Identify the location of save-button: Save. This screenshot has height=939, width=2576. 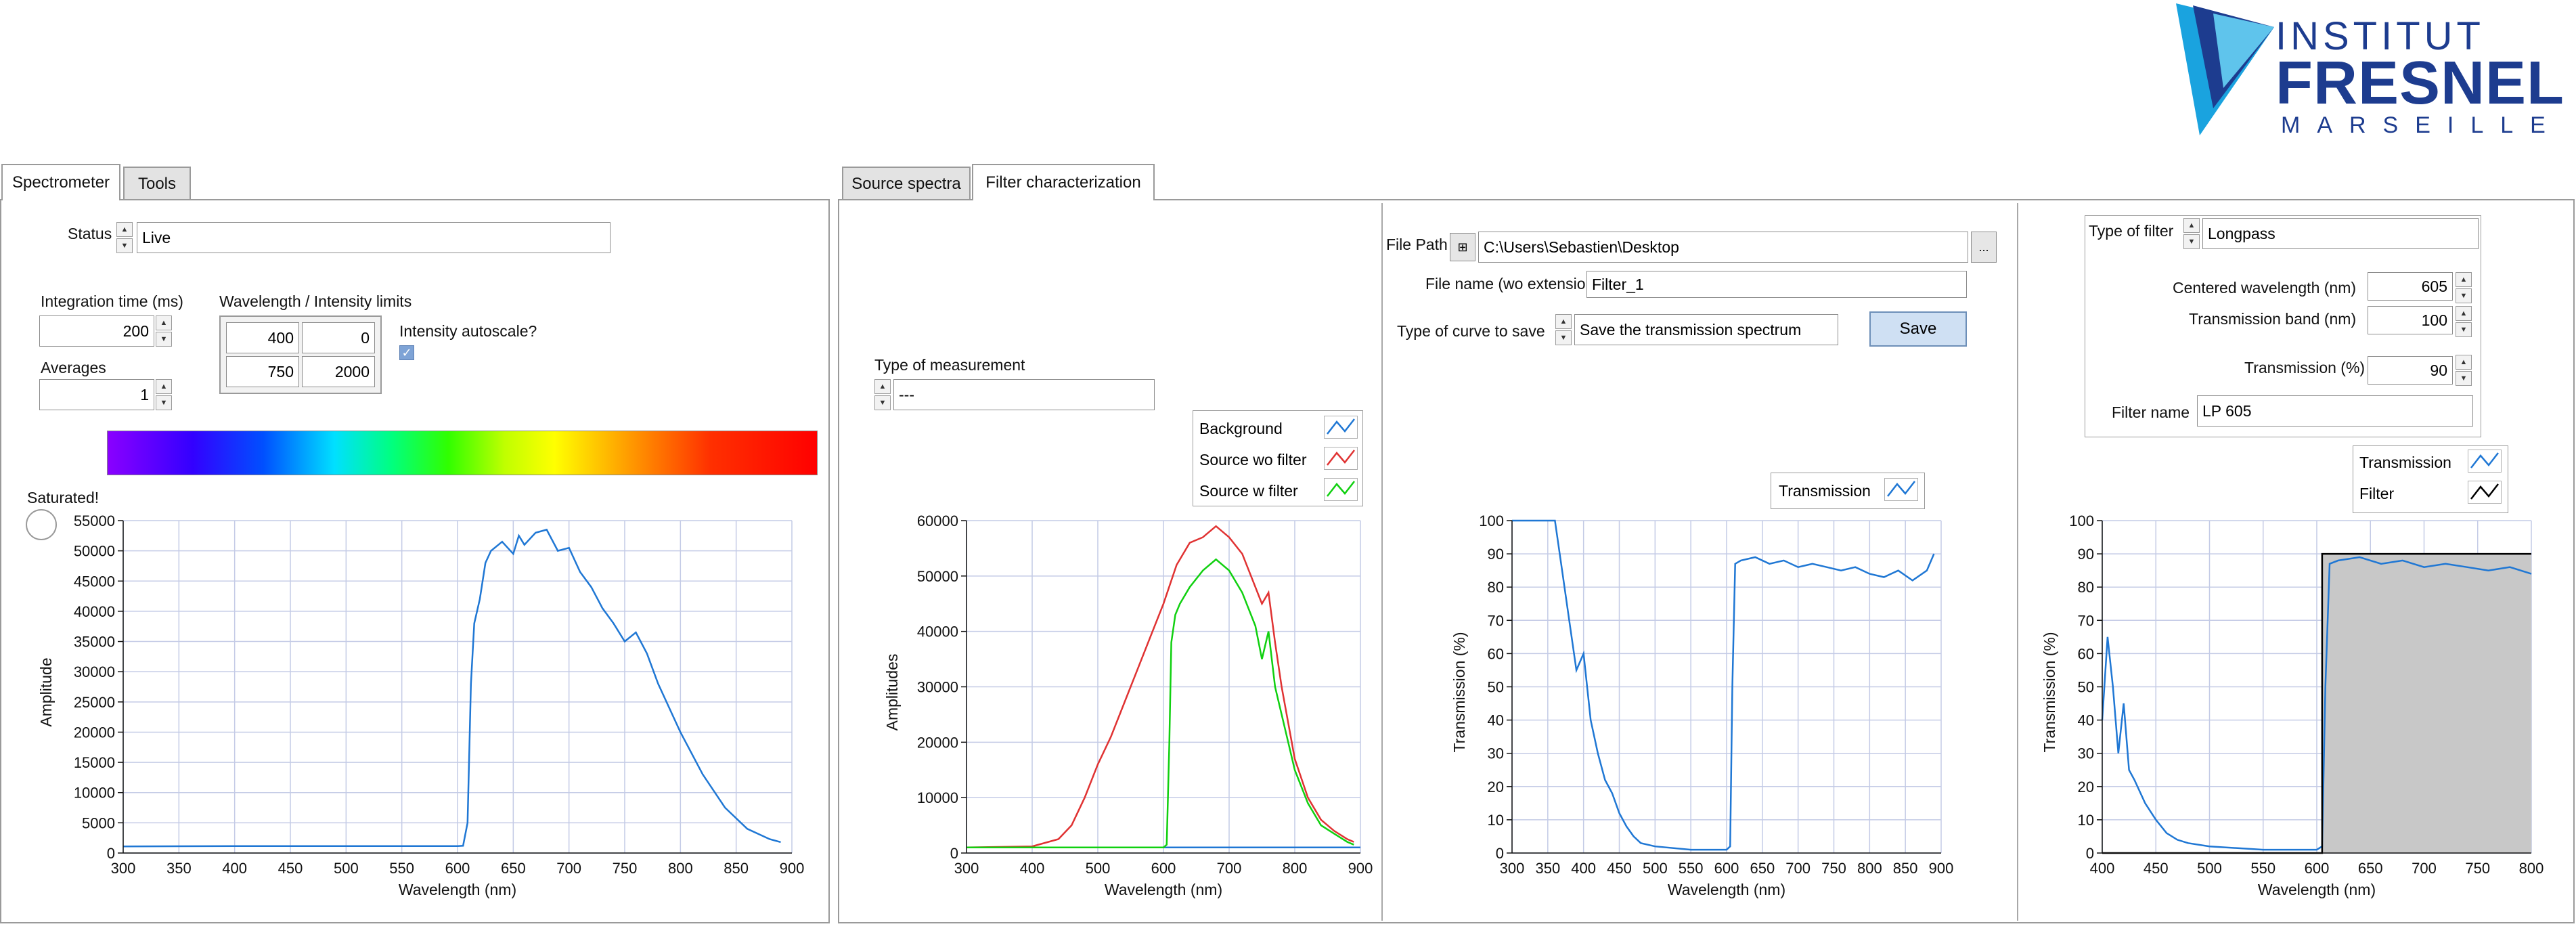
(1918, 329).